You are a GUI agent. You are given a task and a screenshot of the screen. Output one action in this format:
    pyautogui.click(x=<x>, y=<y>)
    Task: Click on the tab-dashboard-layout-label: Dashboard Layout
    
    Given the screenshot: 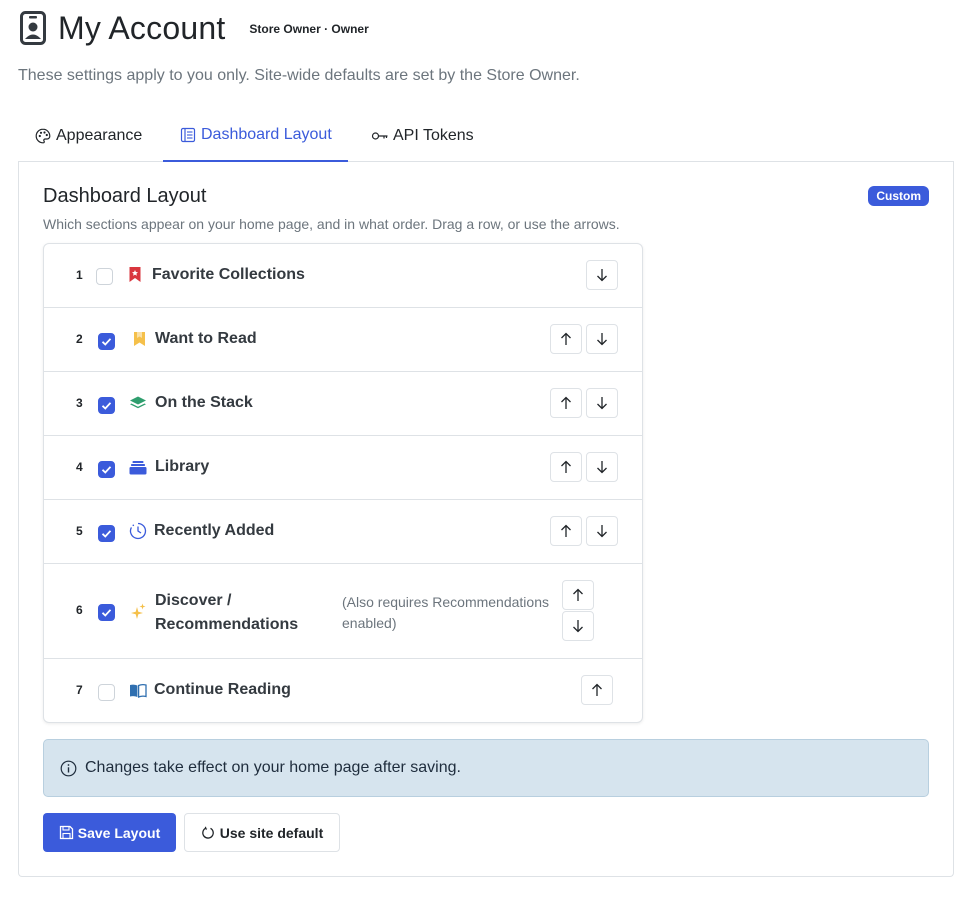 What is the action you would take?
    pyautogui.click(x=266, y=134)
    